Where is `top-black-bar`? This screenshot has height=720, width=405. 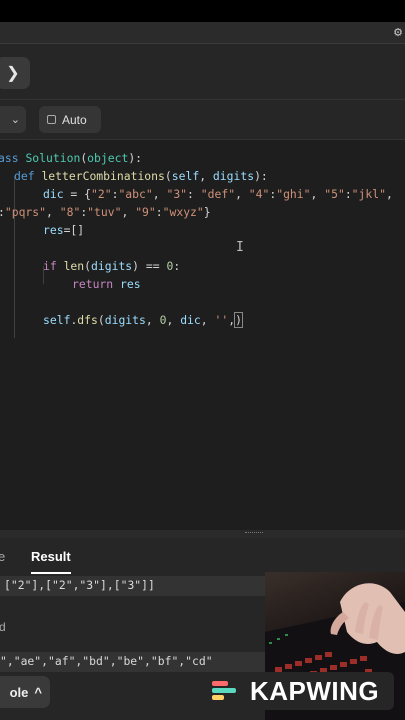 top-black-bar is located at coordinates (202, 11).